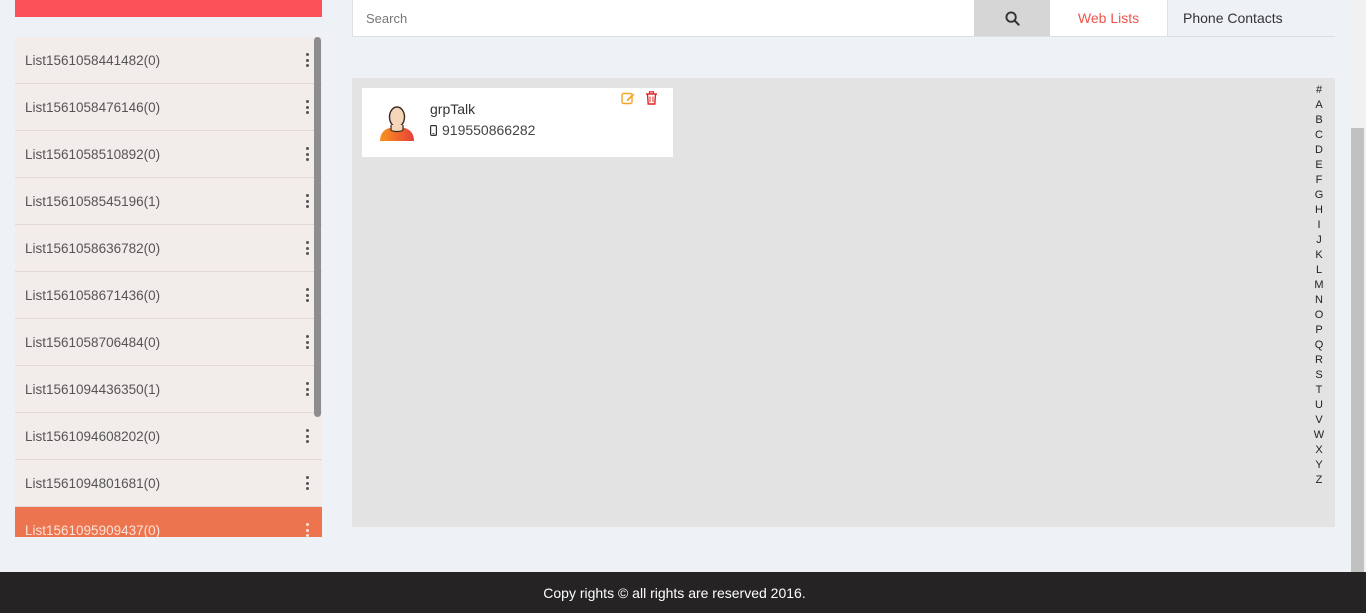 The width and height of the screenshot is (1366, 613). Describe the element at coordinates (1318, 120) in the screenshot. I see `alphabet-letter: B` at that location.